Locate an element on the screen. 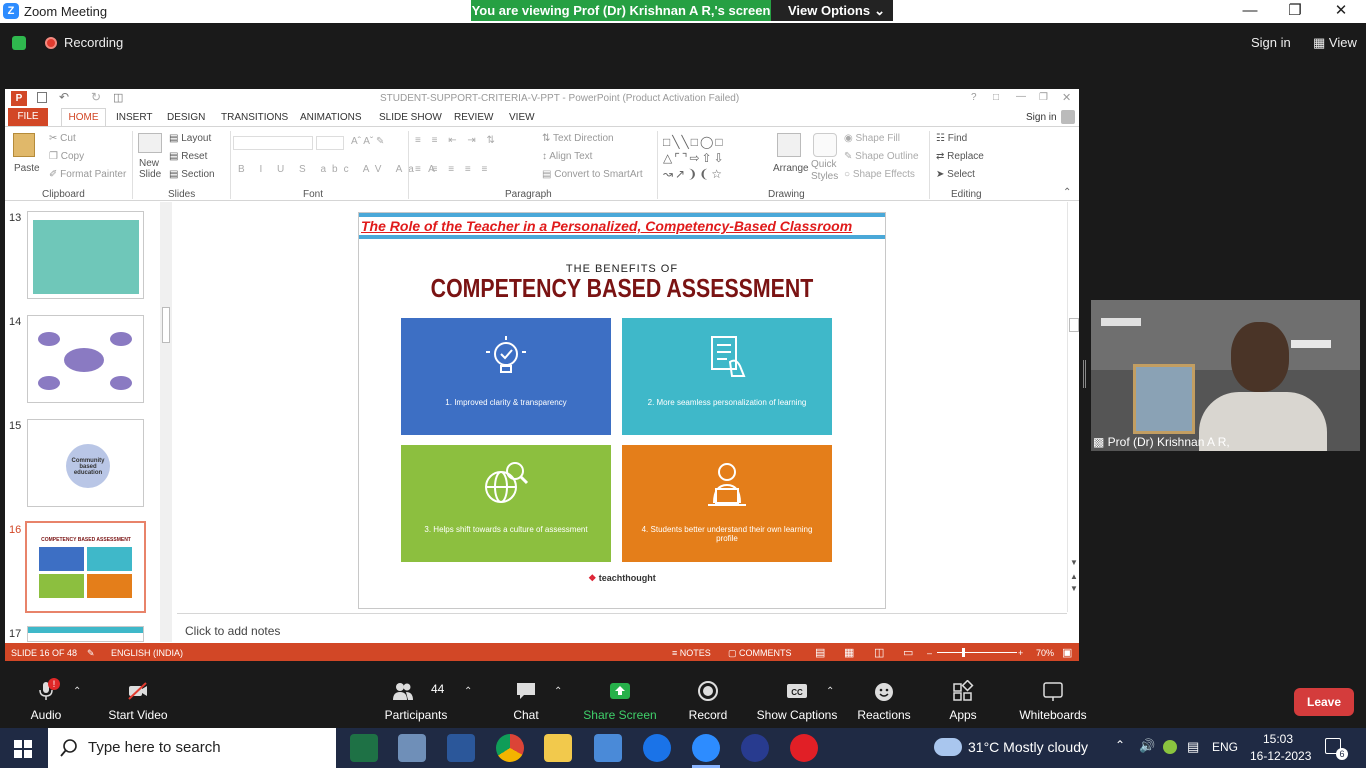 This screenshot has width=1366, height=768. sign-in-link: Sign in is located at coordinates (1271, 42).